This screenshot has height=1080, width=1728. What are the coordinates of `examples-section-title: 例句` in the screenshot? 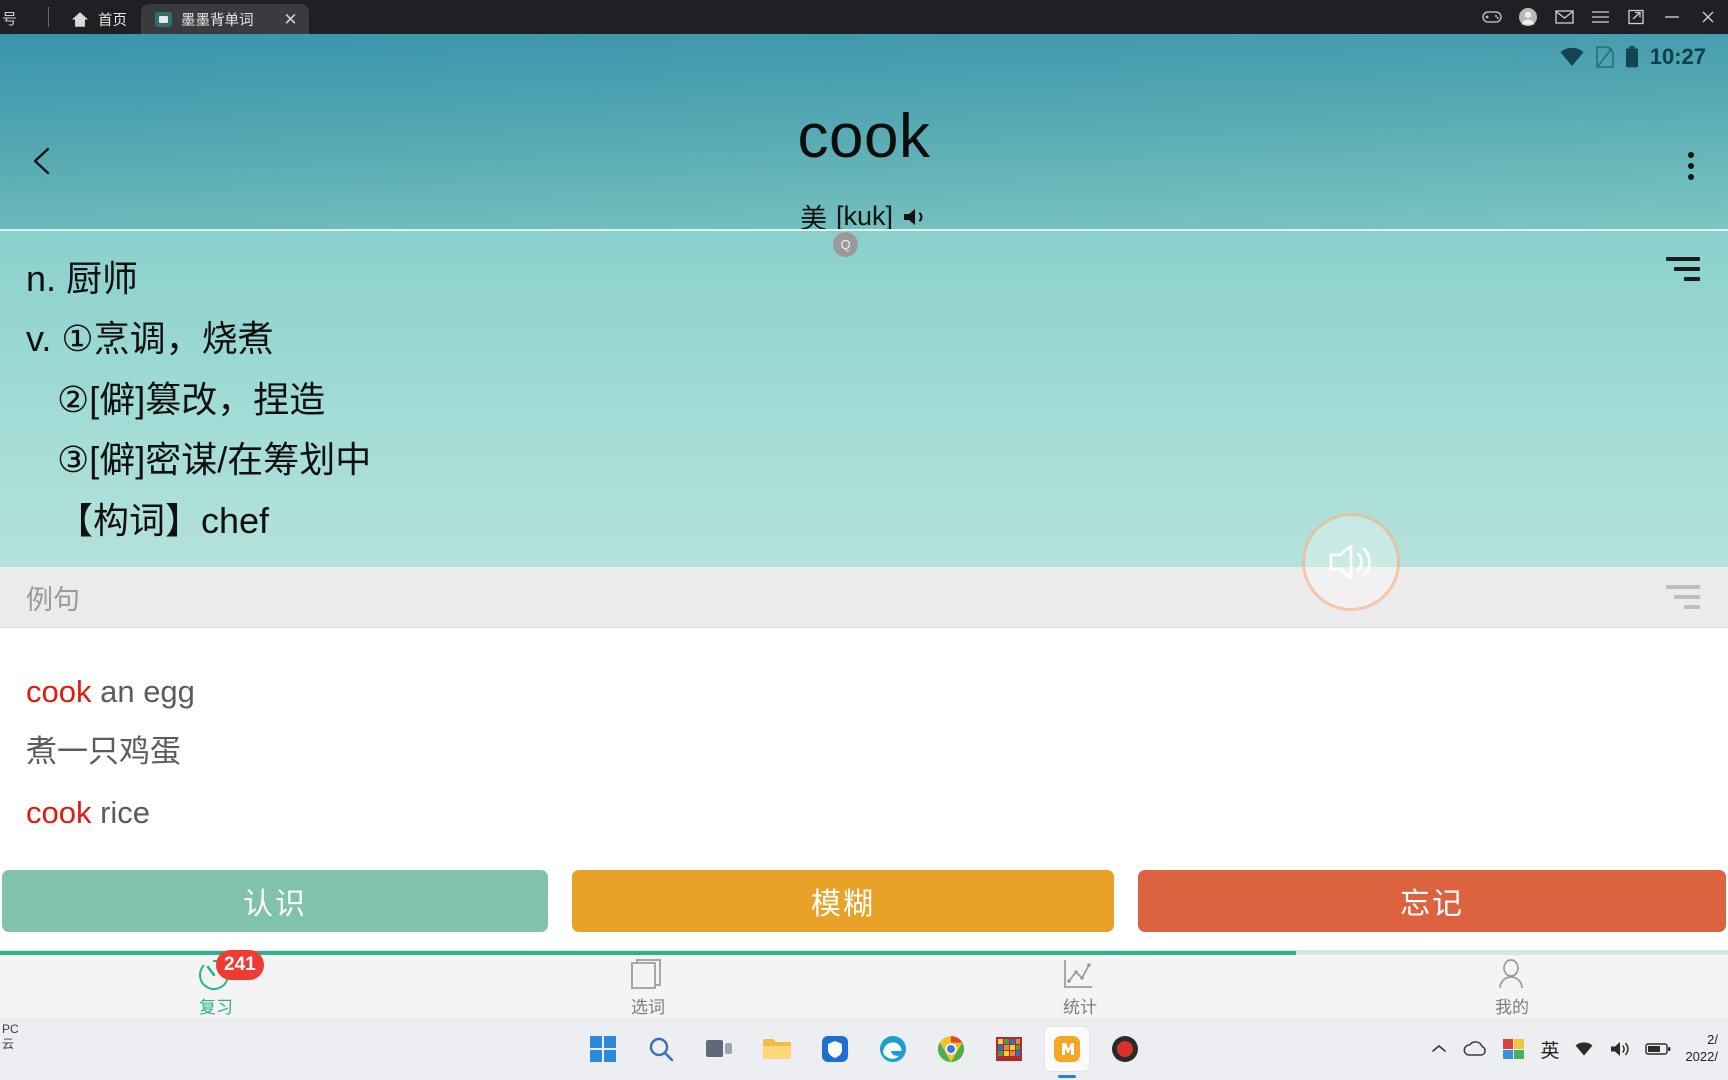 It's located at (53, 599).